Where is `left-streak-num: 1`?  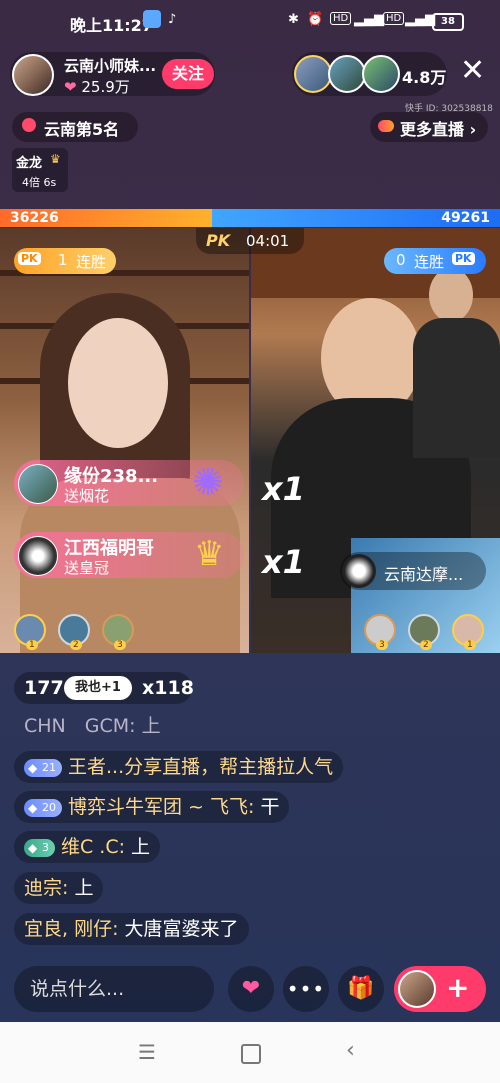 left-streak-num: 1 is located at coordinates (63, 260).